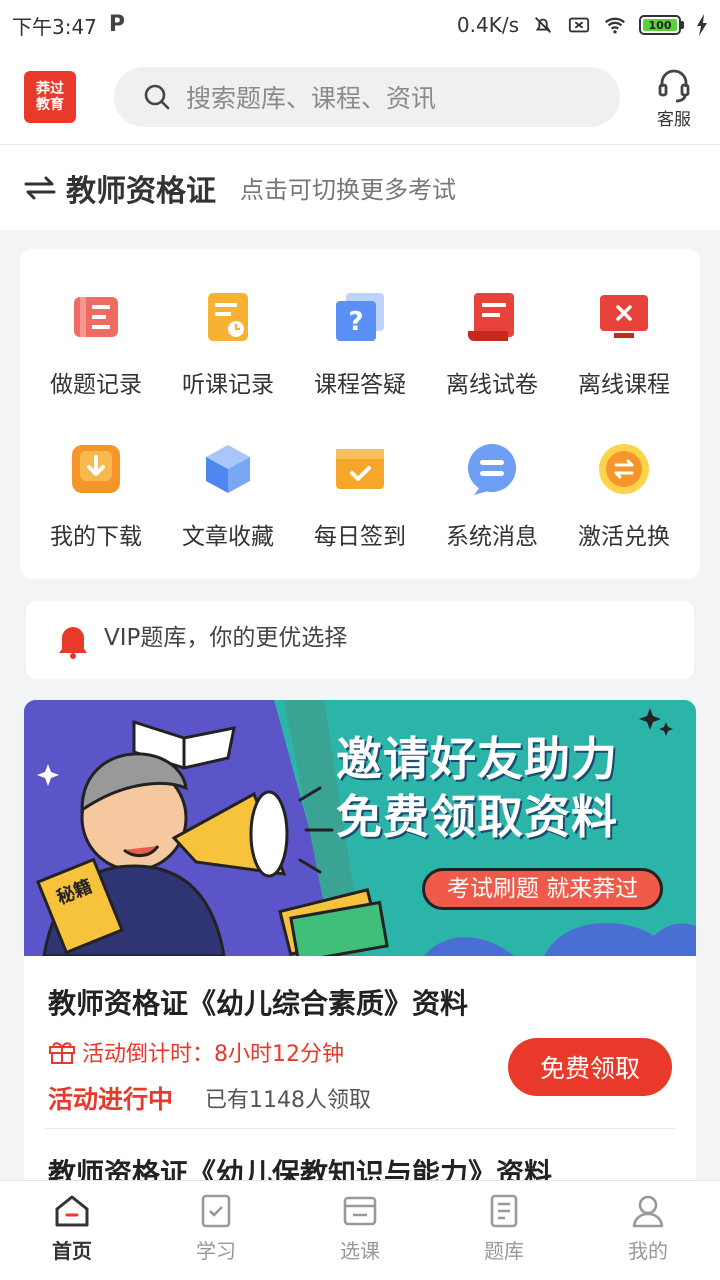  Describe the element at coordinates (624, 469) in the screenshot. I see `activate-exchange-icon` at that location.